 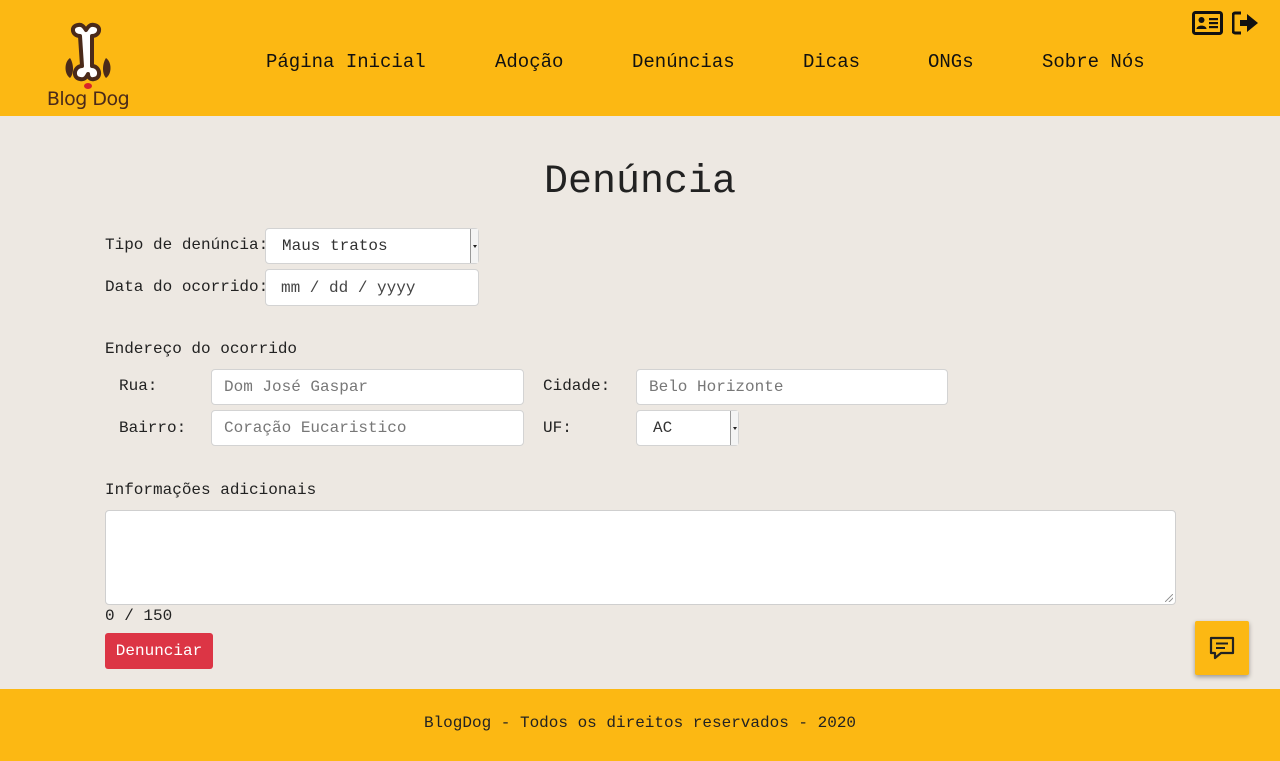 I want to click on date-input: mm / dd / yyyy, so click(x=372, y=287).